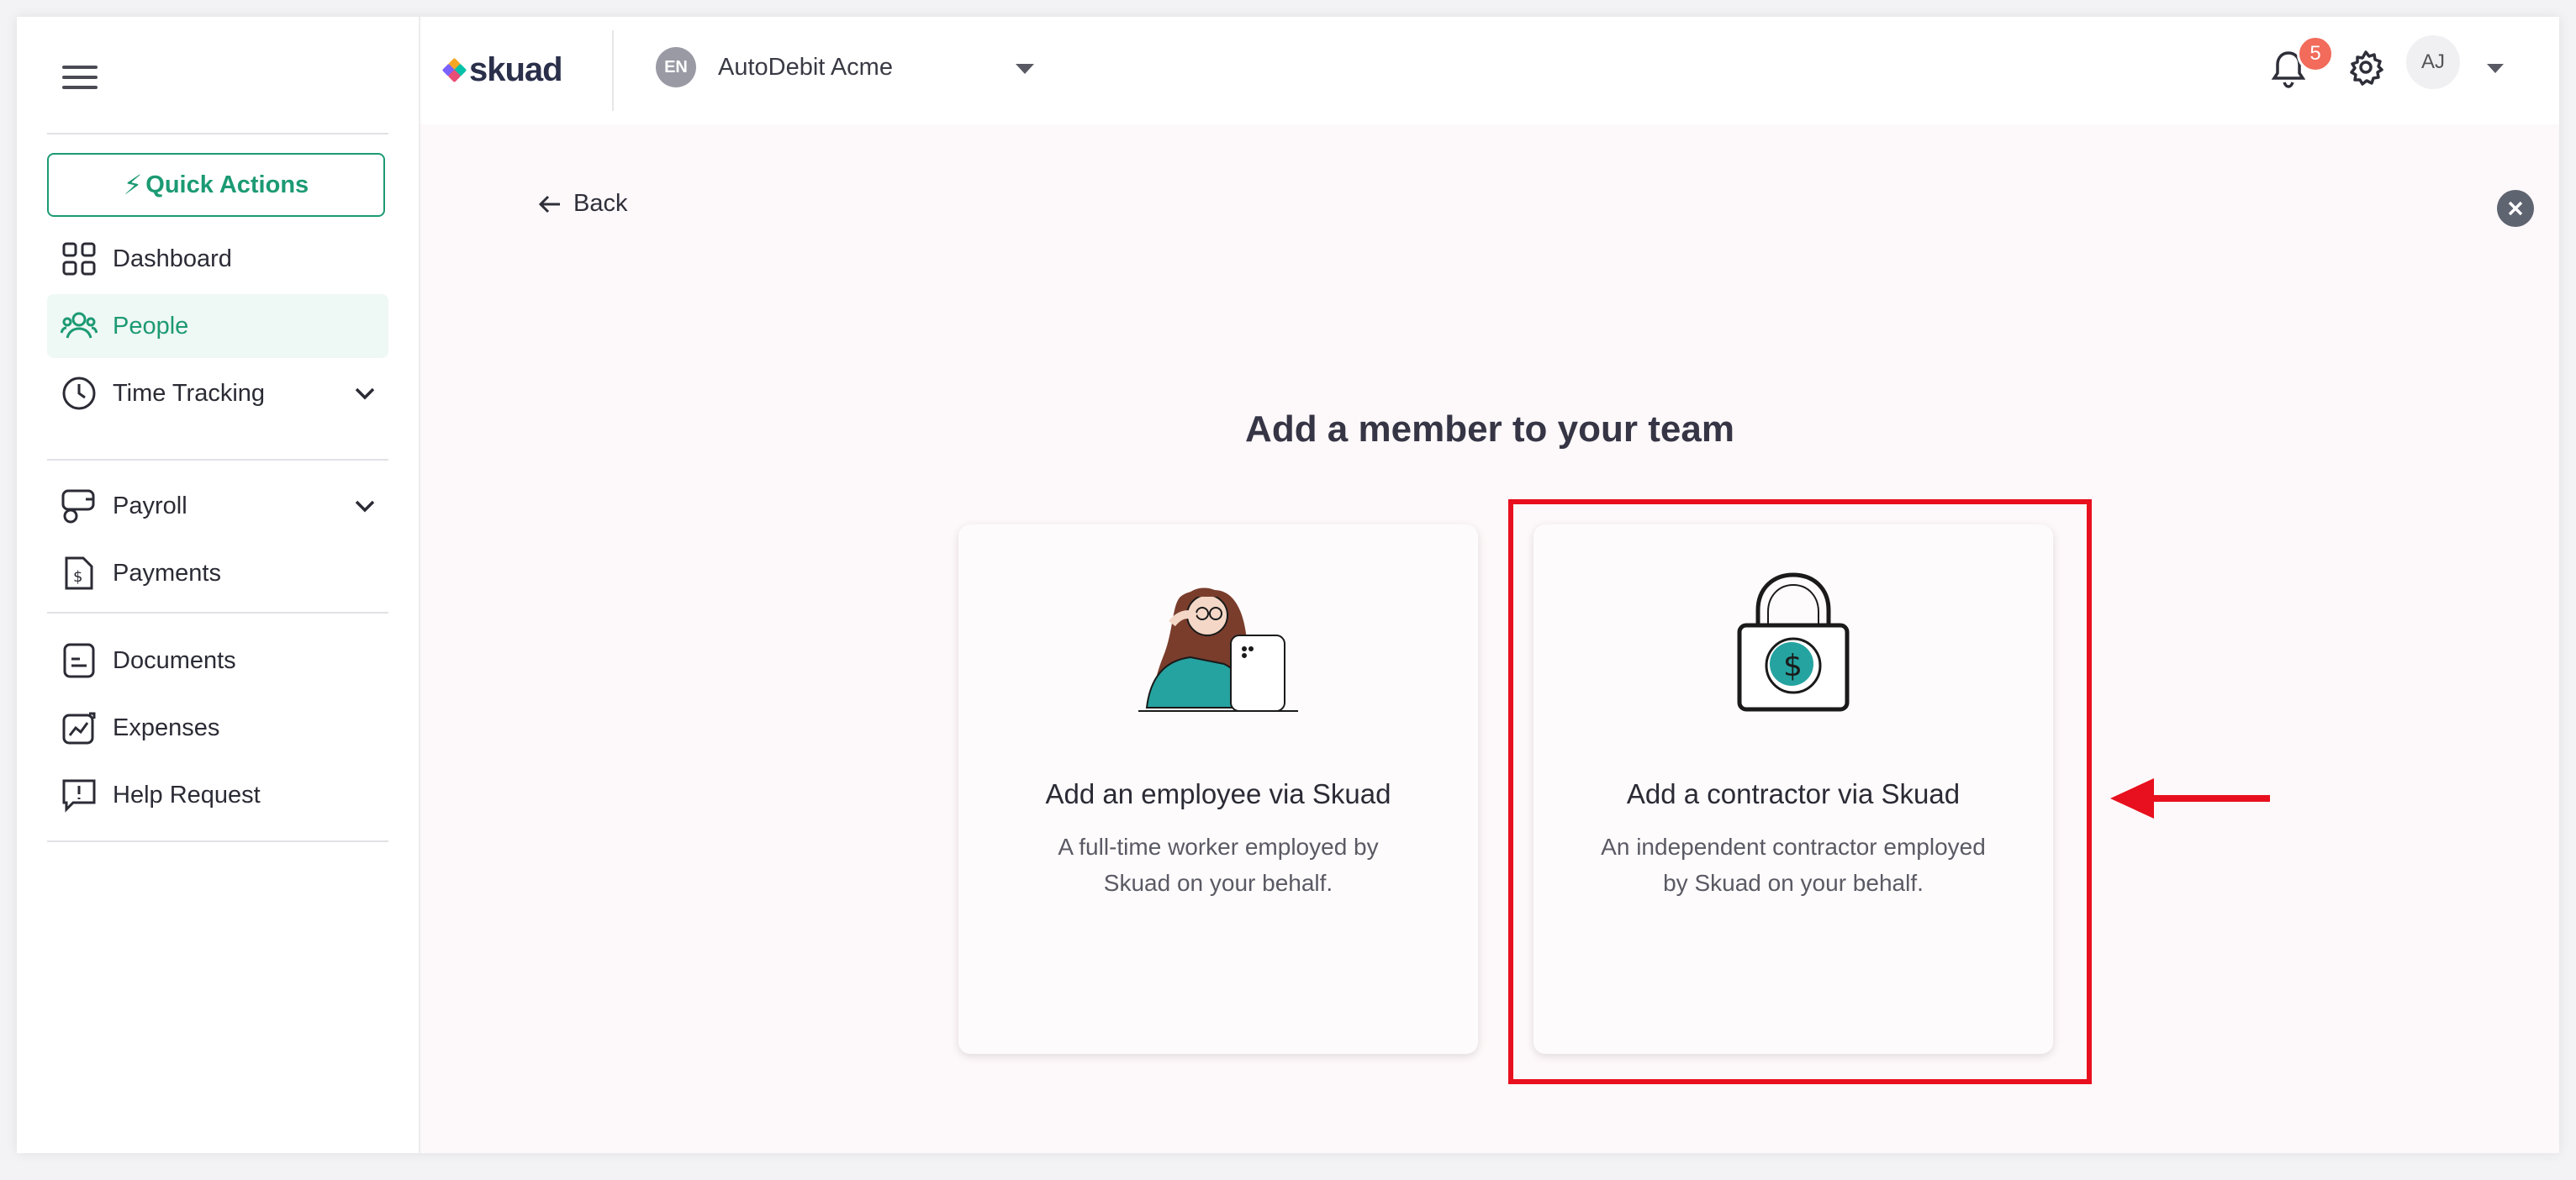 This screenshot has width=2576, height=1180. What do you see at coordinates (189, 393) in the screenshot?
I see `sidebar-item-label: Time Tracking` at bounding box center [189, 393].